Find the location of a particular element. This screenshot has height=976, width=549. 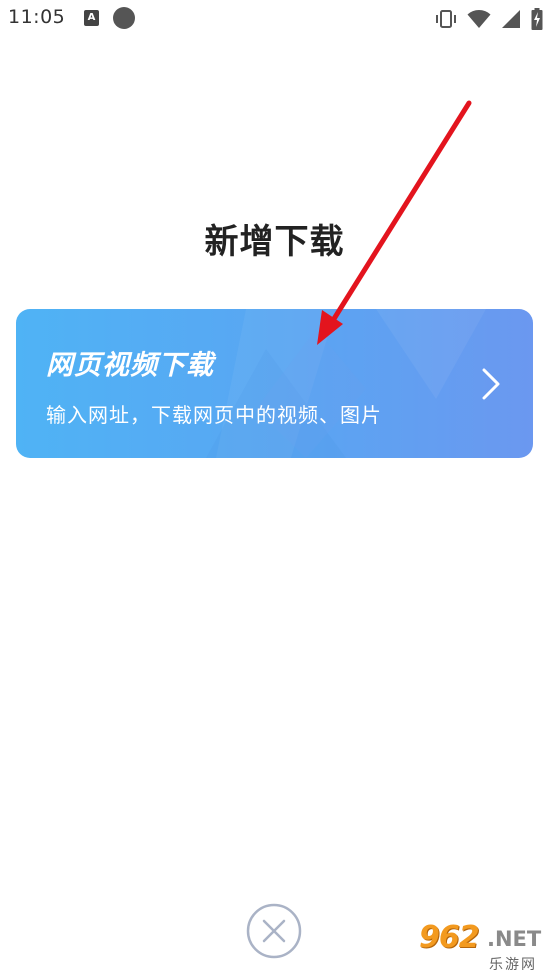

status-bar: 11:05 A is located at coordinates (274, 19).